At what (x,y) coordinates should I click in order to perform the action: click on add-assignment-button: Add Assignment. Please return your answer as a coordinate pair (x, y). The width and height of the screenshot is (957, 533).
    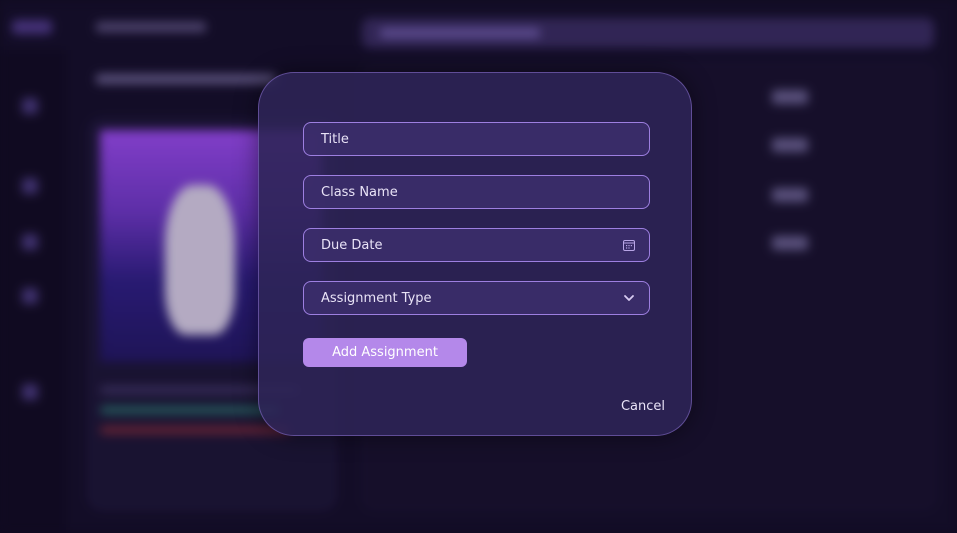
    Looking at the image, I should click on (385, 352).